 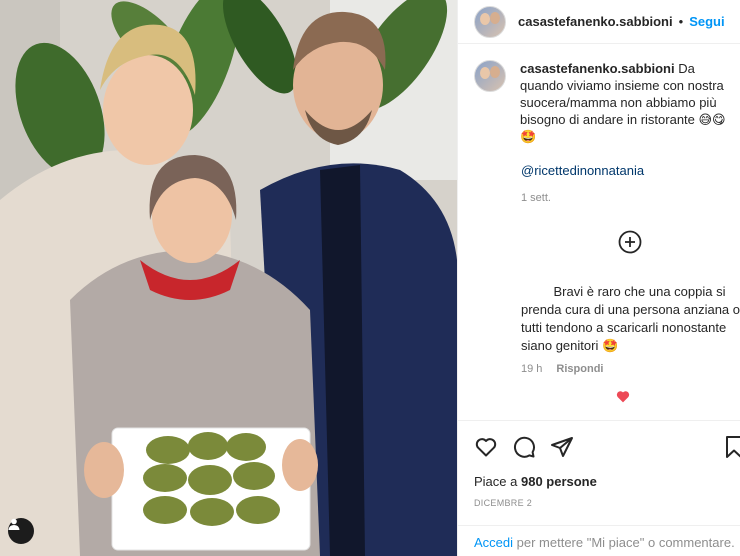 I want to click on likes-count: Piace a 980 persone, so click(x=535, y=481).